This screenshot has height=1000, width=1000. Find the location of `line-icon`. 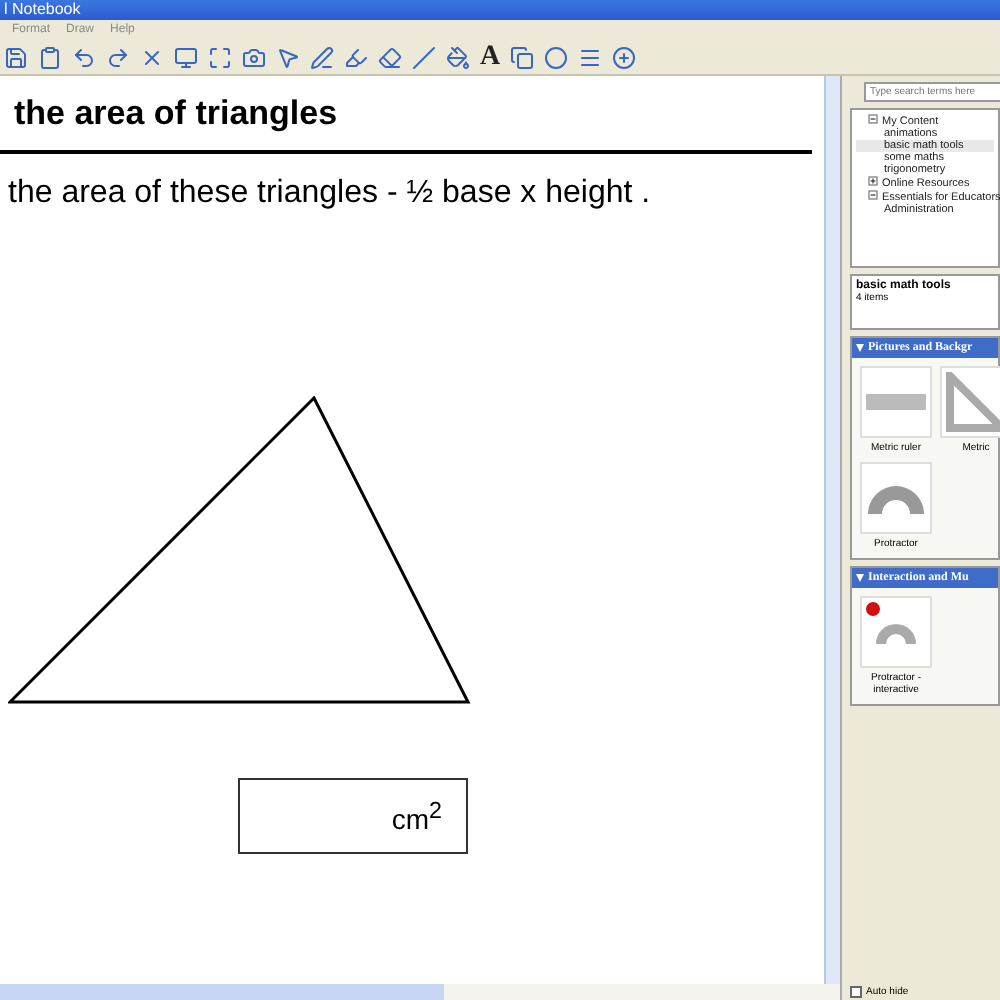

line-icon is located at coordinates (424, 57).